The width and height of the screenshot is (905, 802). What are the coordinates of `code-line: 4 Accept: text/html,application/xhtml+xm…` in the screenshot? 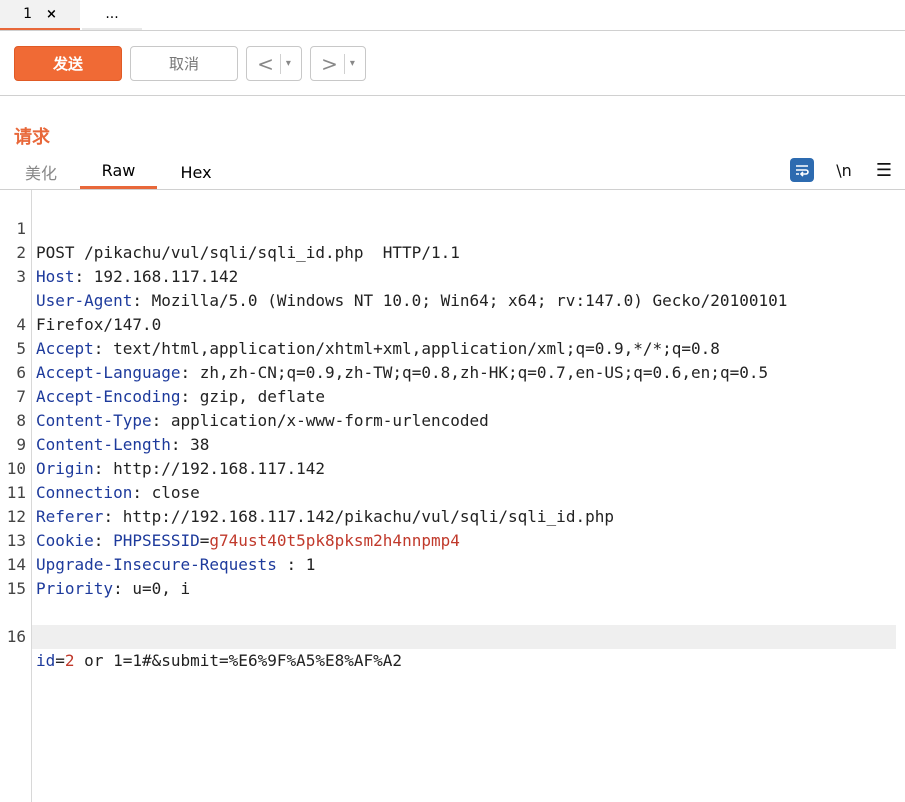 It's located at (452, 323).